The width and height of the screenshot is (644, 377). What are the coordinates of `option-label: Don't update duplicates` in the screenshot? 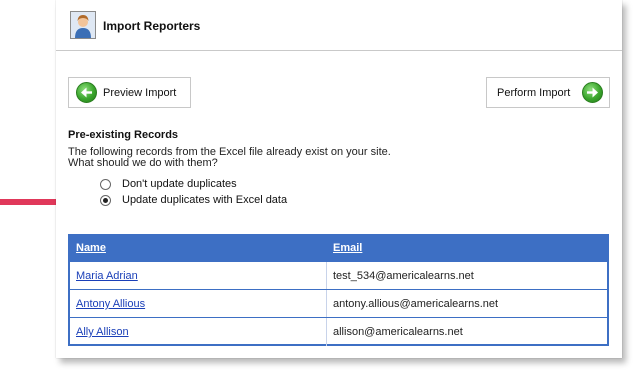 It's located at (179, 184).